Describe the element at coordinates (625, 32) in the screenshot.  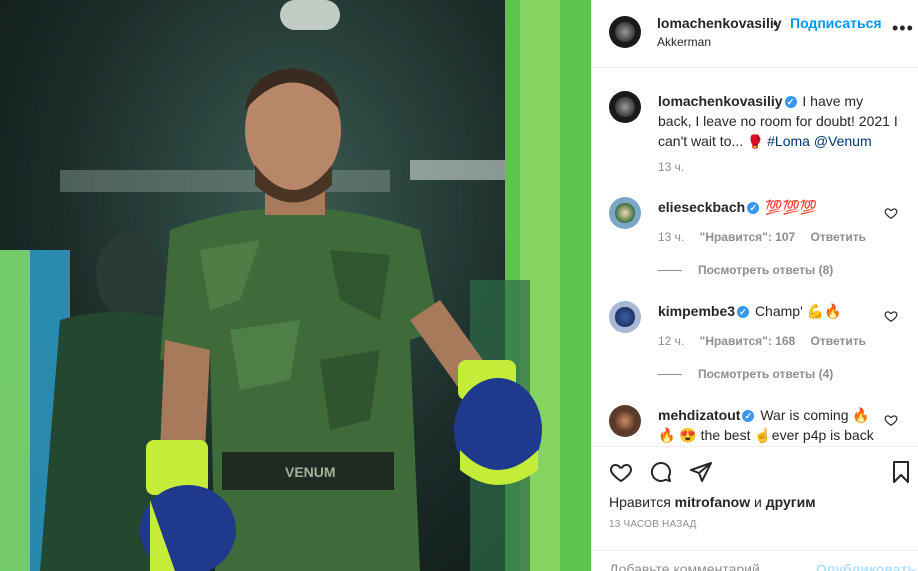
I see `author-avatar` at that location.